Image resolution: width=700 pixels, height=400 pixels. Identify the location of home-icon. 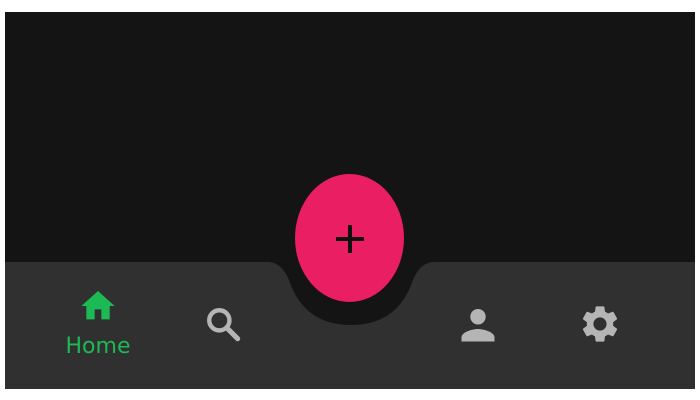
(98, 305).